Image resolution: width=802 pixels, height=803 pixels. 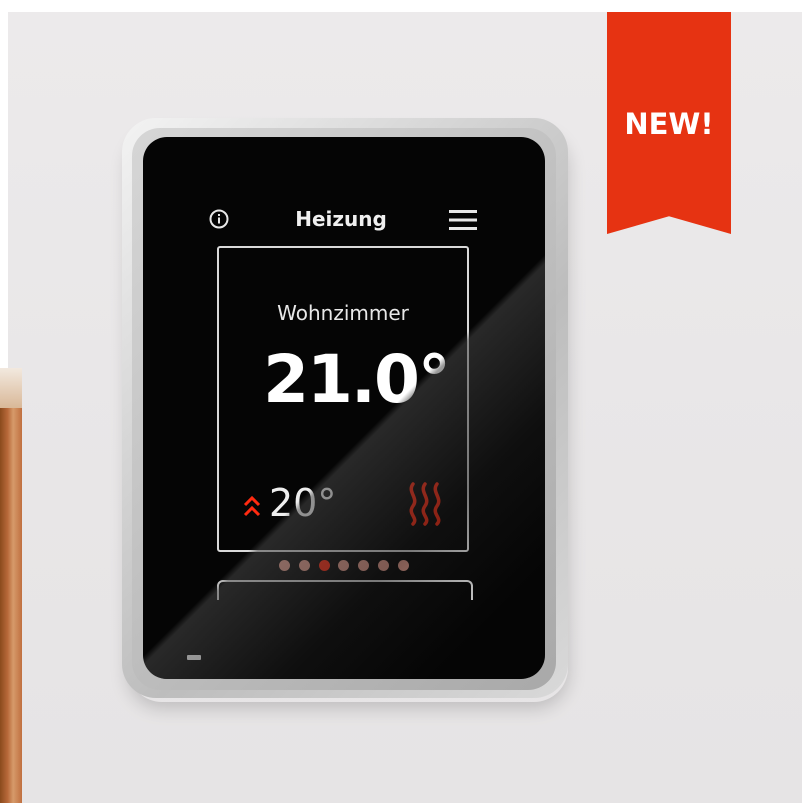 I want to click on status-led, so click(x=194, y=657).